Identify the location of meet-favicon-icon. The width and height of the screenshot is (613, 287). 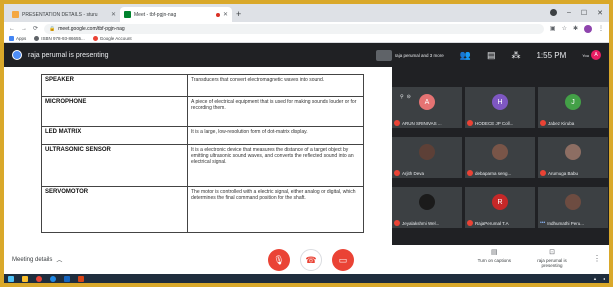
(127, 14).